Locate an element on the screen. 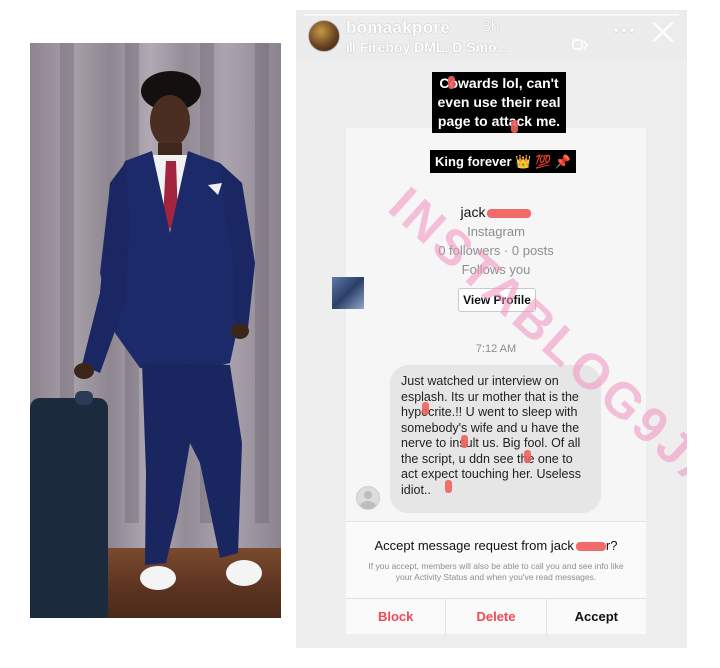  contact-thumbnail is located at coordinates (348, 293).